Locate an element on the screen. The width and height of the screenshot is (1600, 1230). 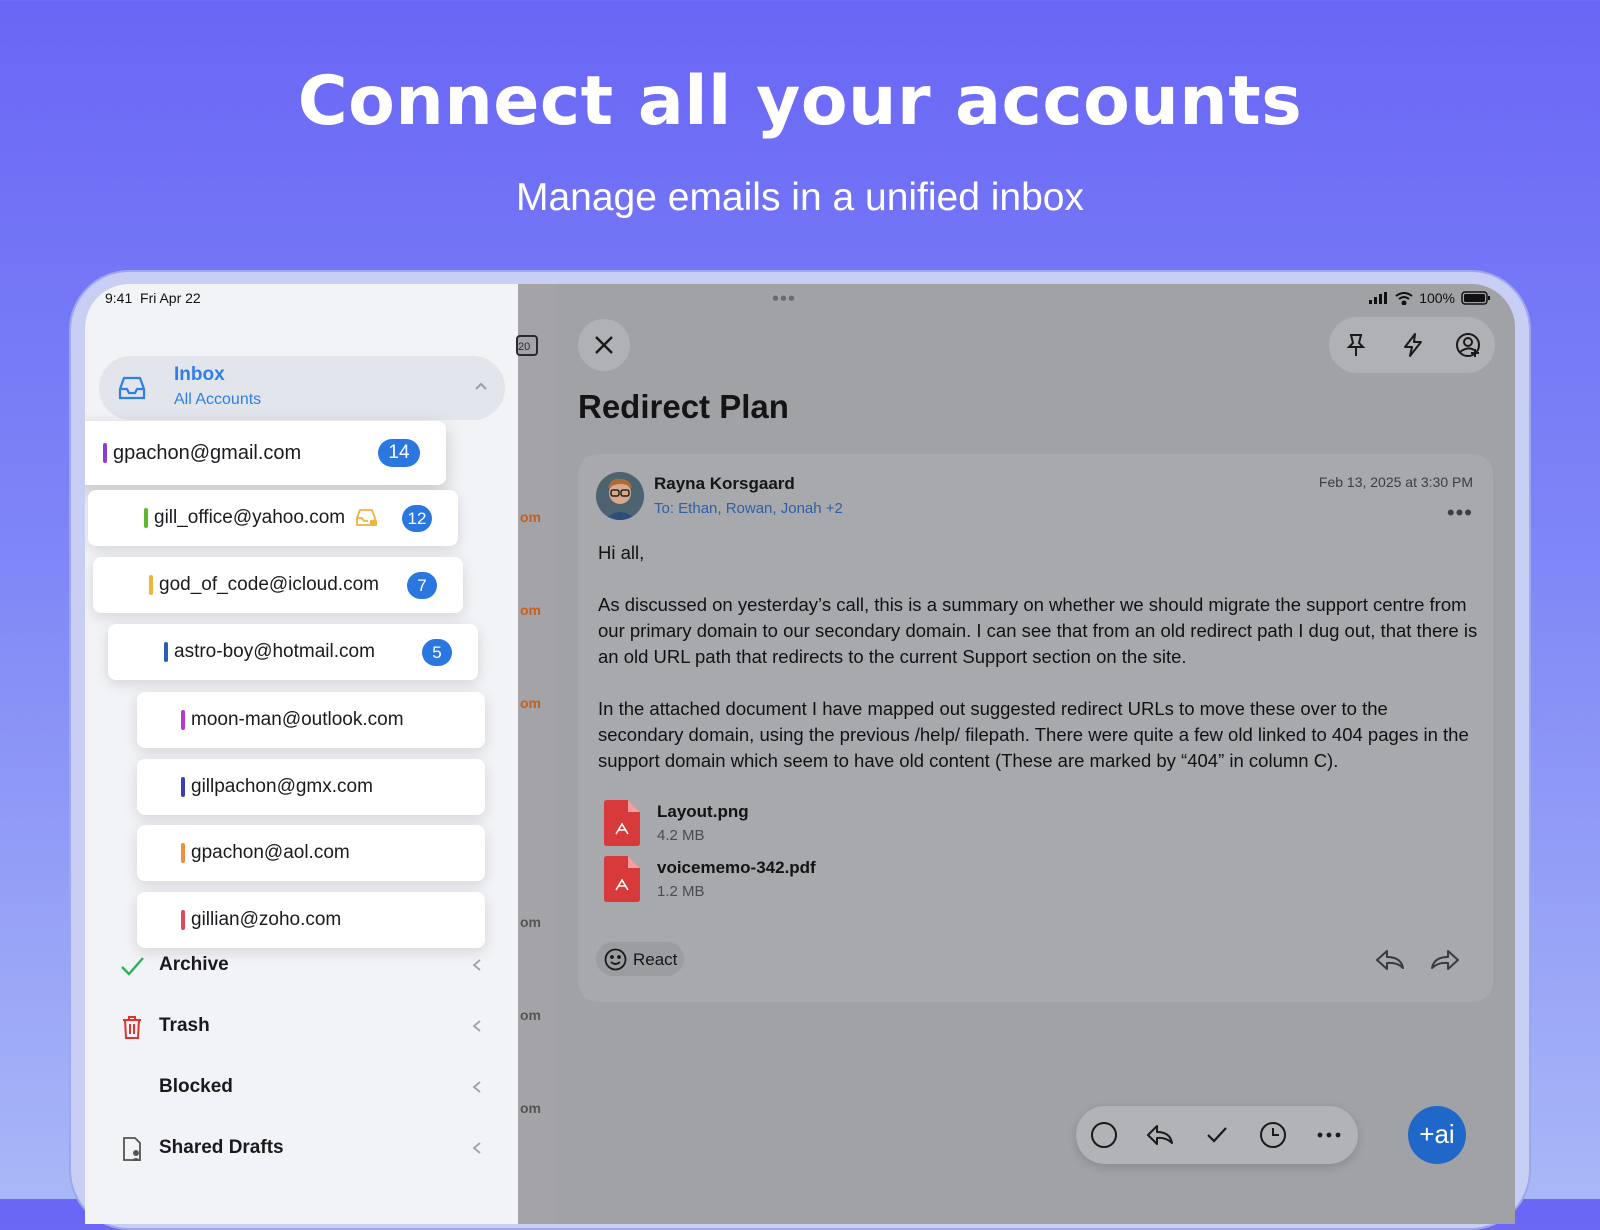
unread-count-badge: 14 is located at coordinates (399, 453).